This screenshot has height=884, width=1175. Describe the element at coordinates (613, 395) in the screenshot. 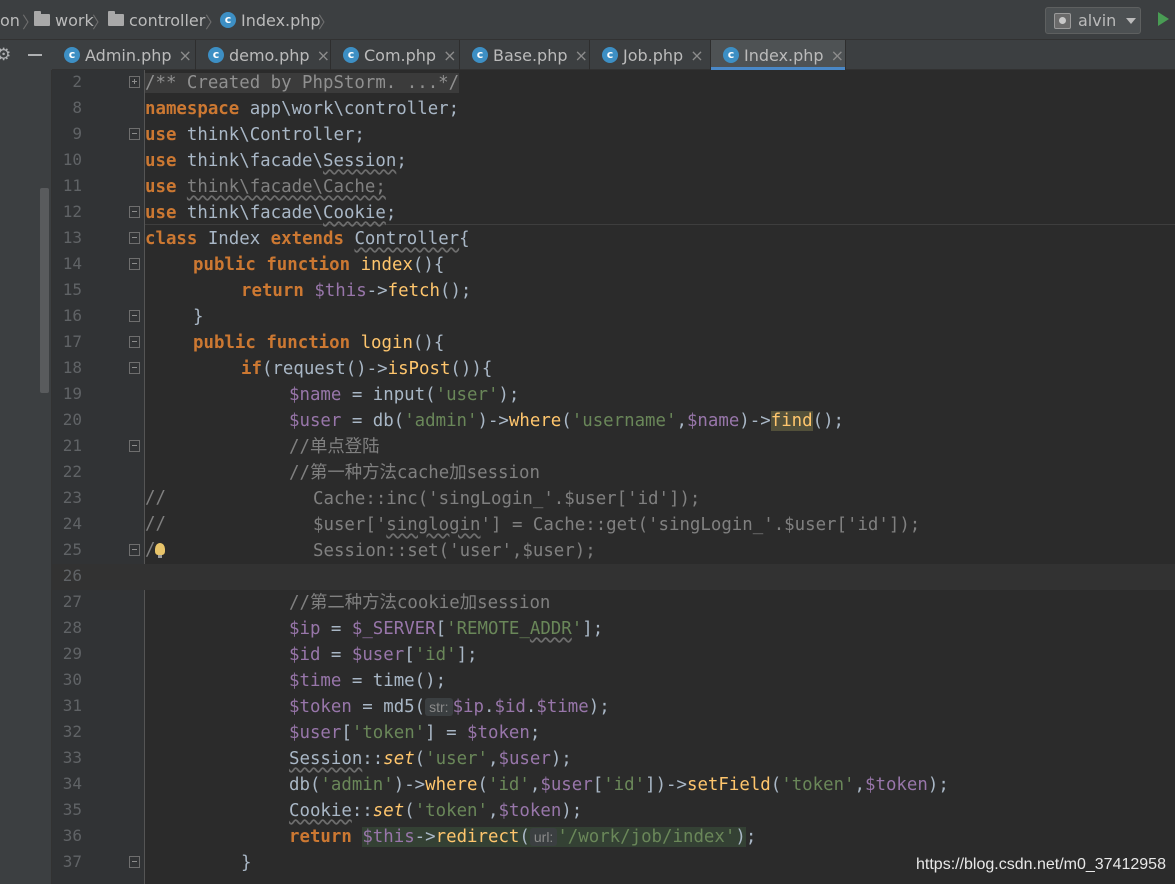

I see `code-line: 19 $name = input('user');` at that location.